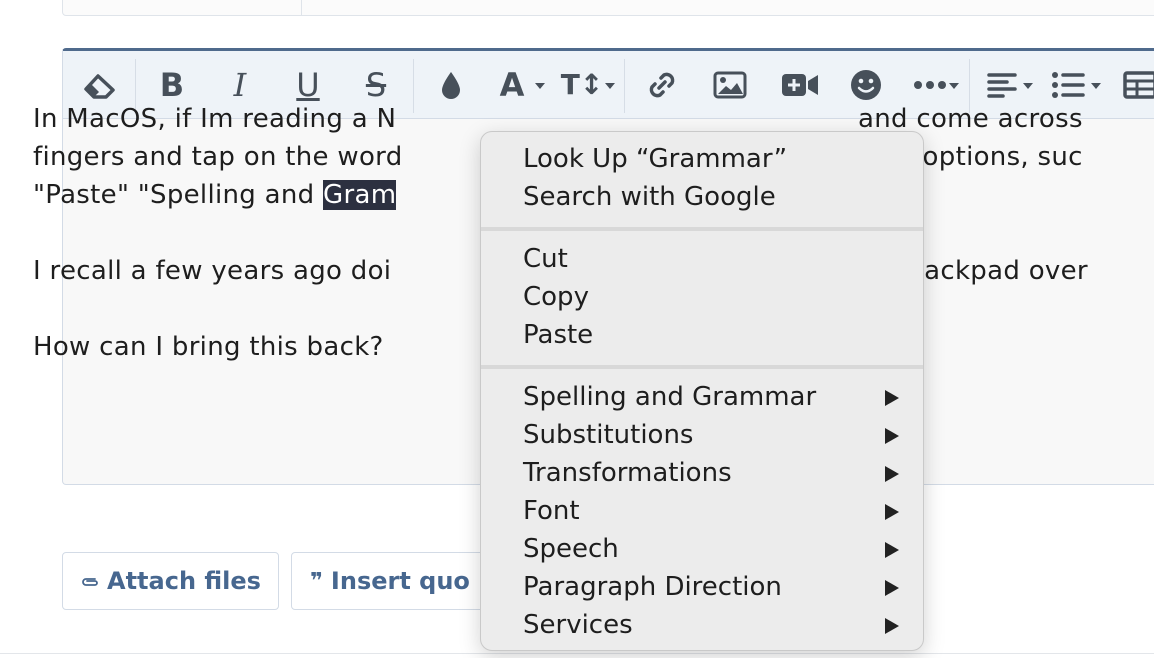 This screenshot has width=1154, height=658. I want to click on italic-icon: I, so click(240, 85).